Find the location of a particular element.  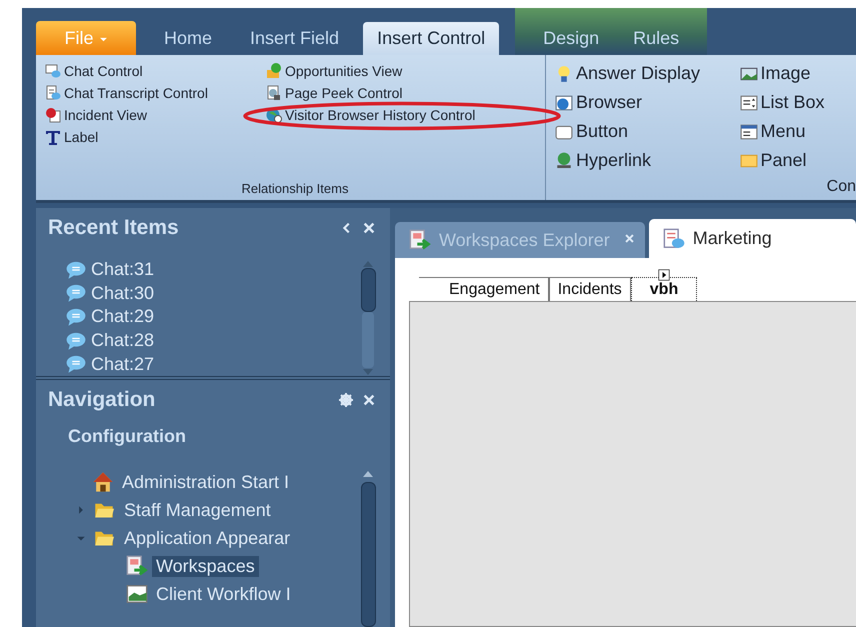

ribbon-tab: Rules is located at coordinates (656, 38).